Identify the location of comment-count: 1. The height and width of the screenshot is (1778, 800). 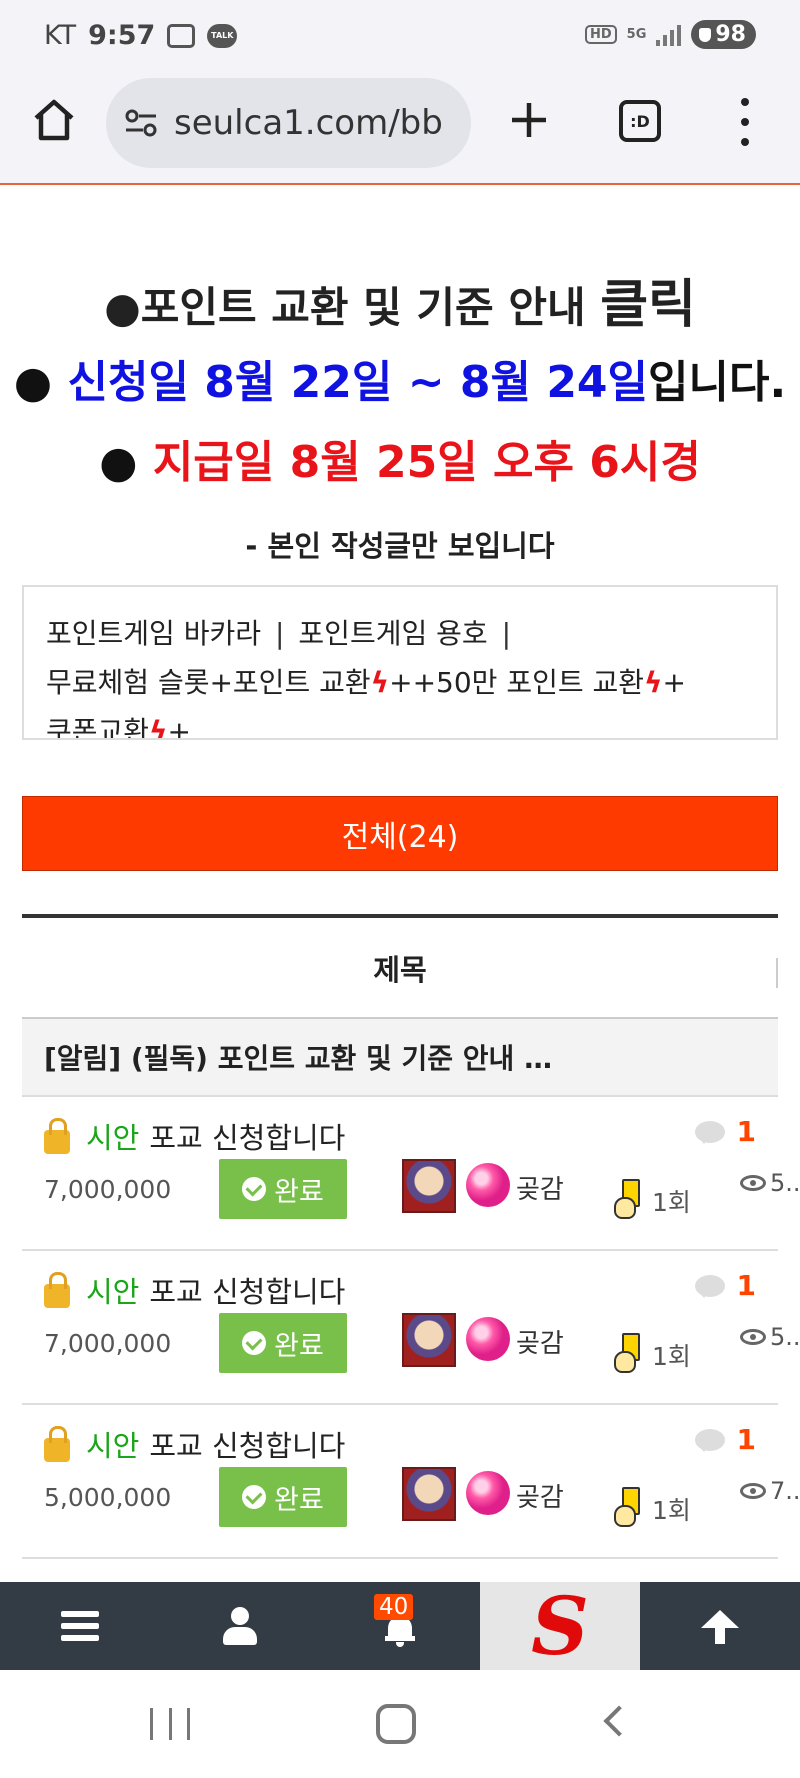
(725, 1131).